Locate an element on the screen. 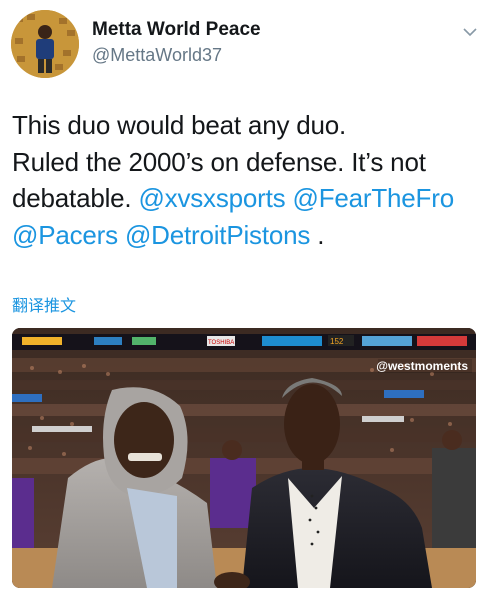  tweet-line-4: @Pacers @DetroitPistons . is located at coordinates (252, 235).